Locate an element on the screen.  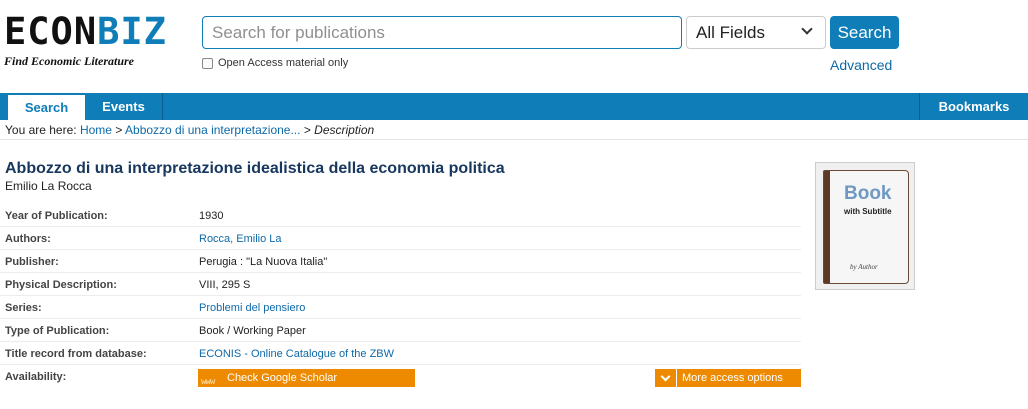
open-access-filter: Open Access material only is located at coordinates (275, 63).